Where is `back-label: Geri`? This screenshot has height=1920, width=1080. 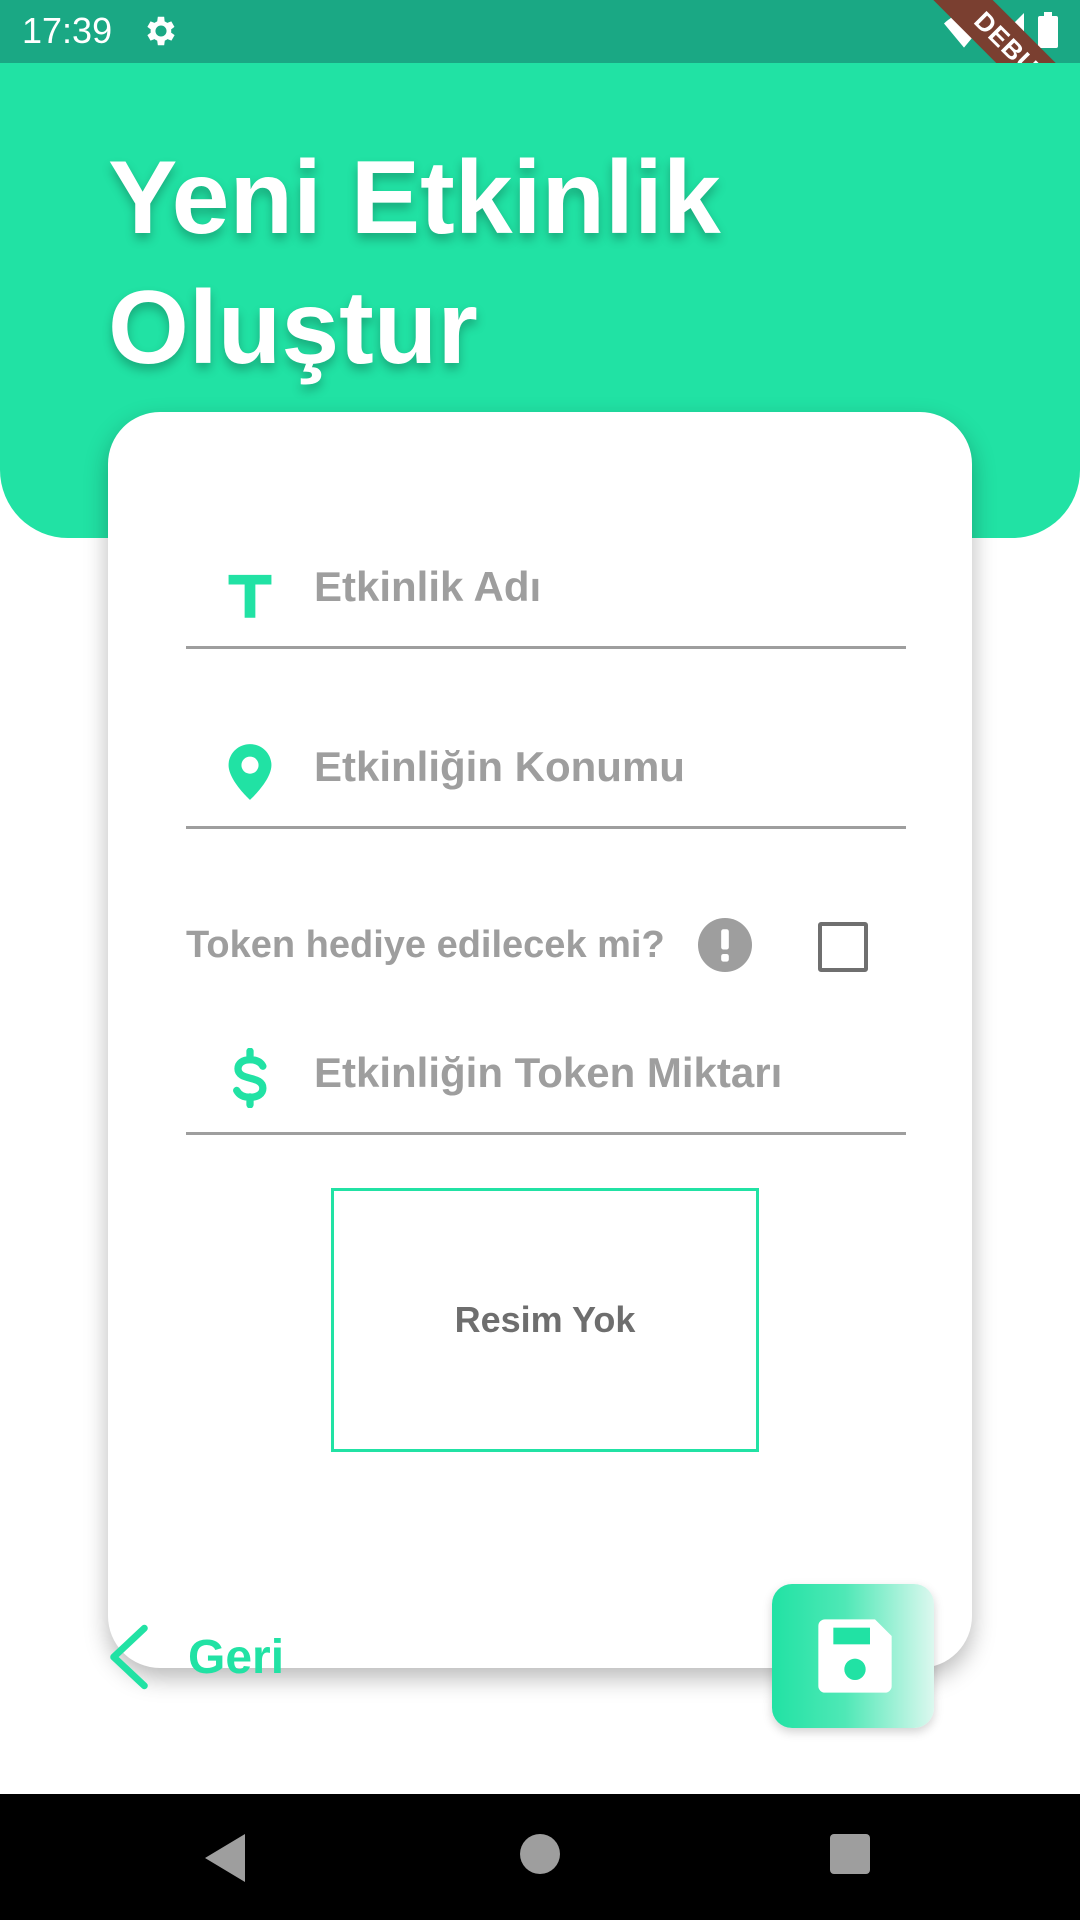
back-label: Geri is located at coordinates (236, 1657).